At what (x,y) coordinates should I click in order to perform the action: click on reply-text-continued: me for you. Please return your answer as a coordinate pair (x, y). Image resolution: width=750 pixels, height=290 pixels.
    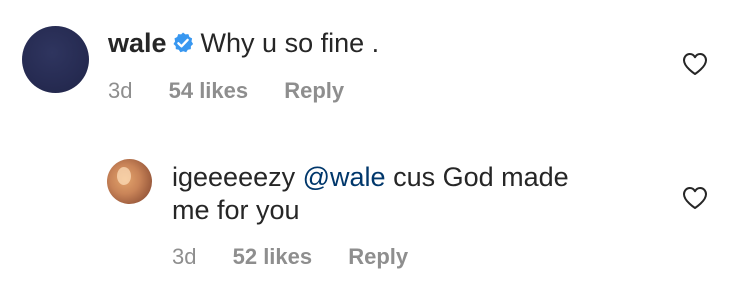
    Looking at the image, I should click on (236, 210).